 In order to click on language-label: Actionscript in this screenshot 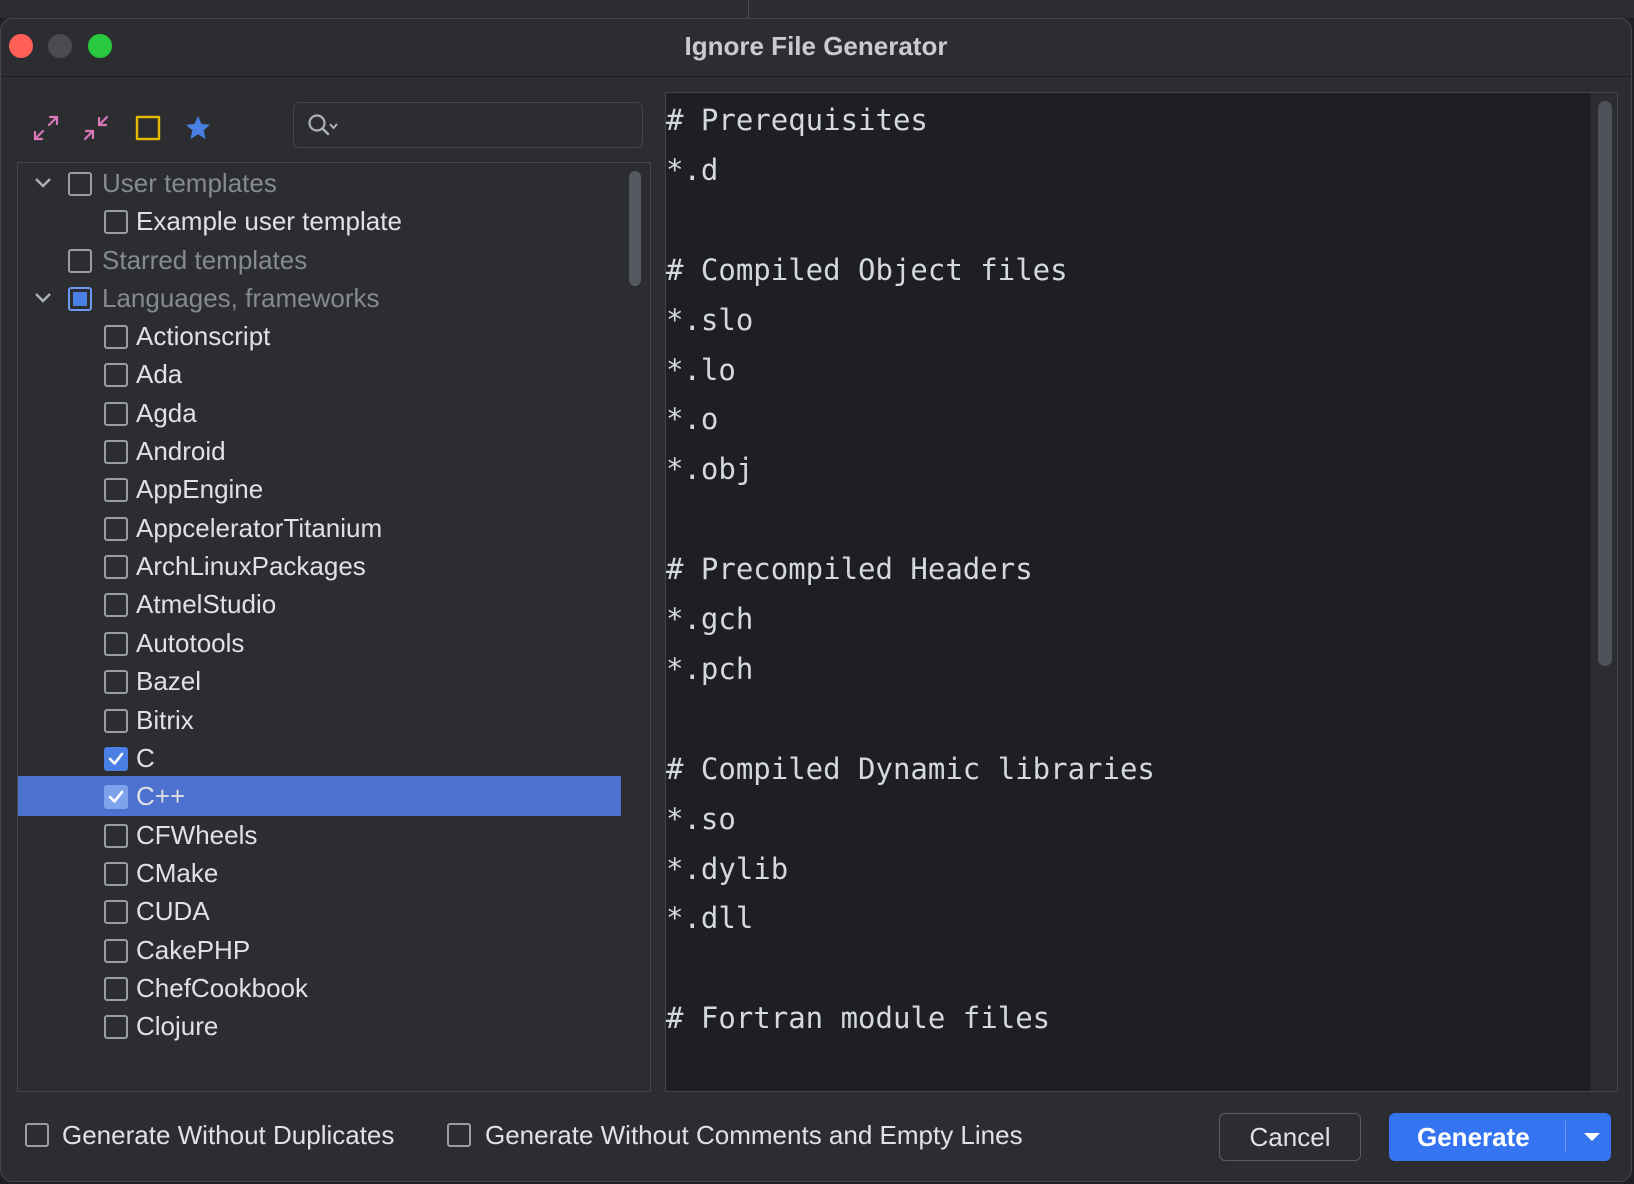, I will do `click(203, 336)`.